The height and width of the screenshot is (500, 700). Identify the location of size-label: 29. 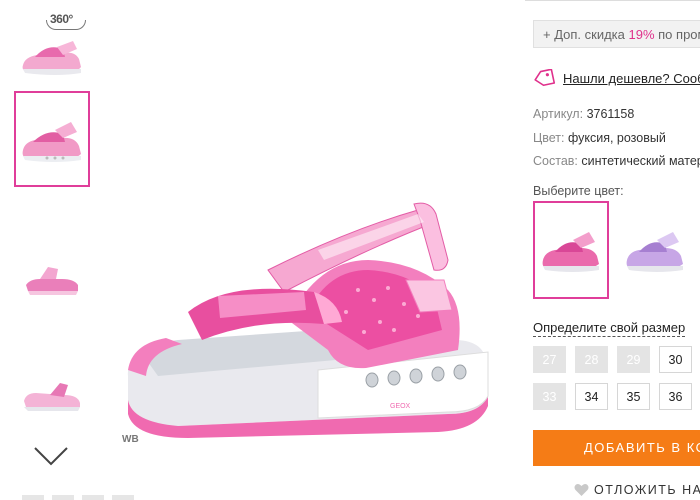
(633, 359).